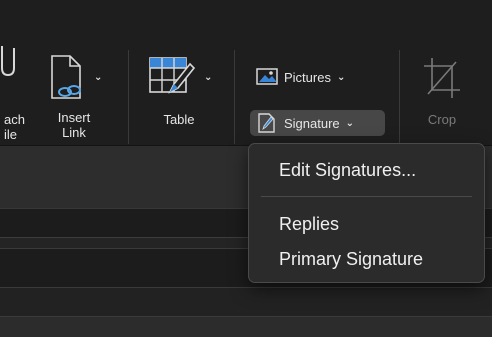 The width and height of the screenshot is (492, 337). Describe the element at coordinates (246, 326) in the screenshot. I see `message-body-area` at that location.